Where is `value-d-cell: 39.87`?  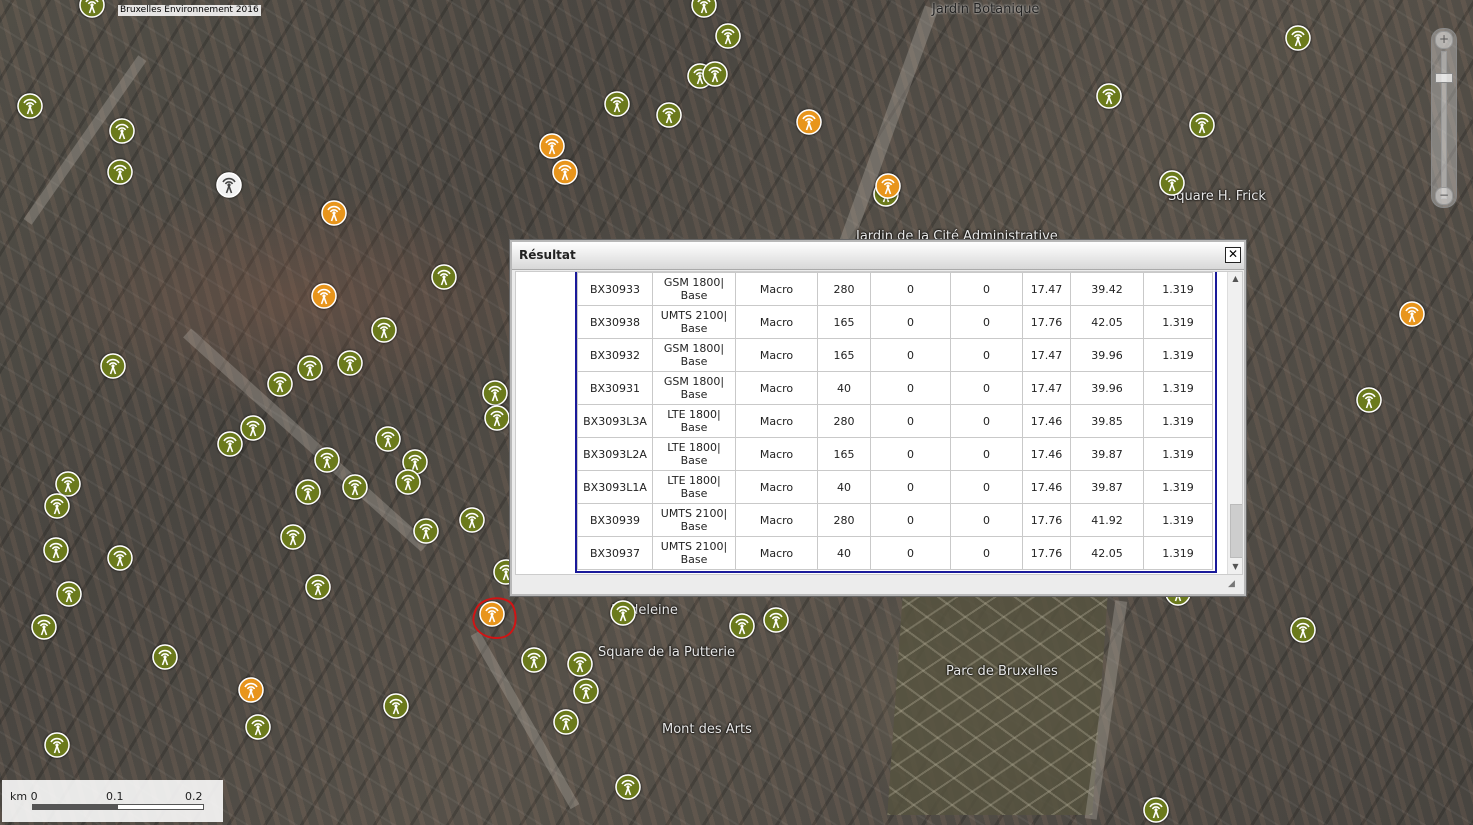
value-d-cell: 39.87 is located at coordinates (1107, 454).